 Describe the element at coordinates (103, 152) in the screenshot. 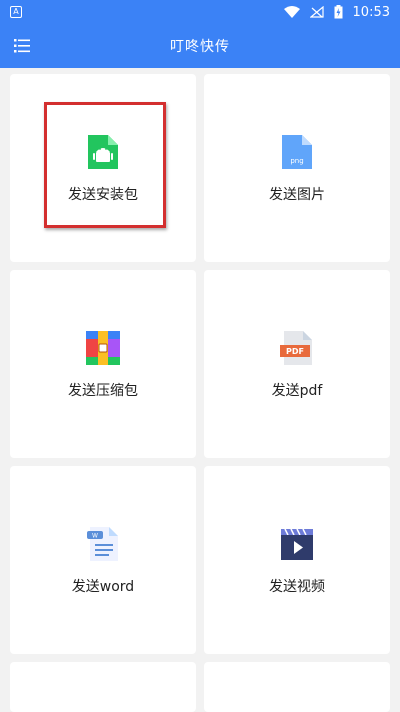

I see `apk-file-icon` at that location.